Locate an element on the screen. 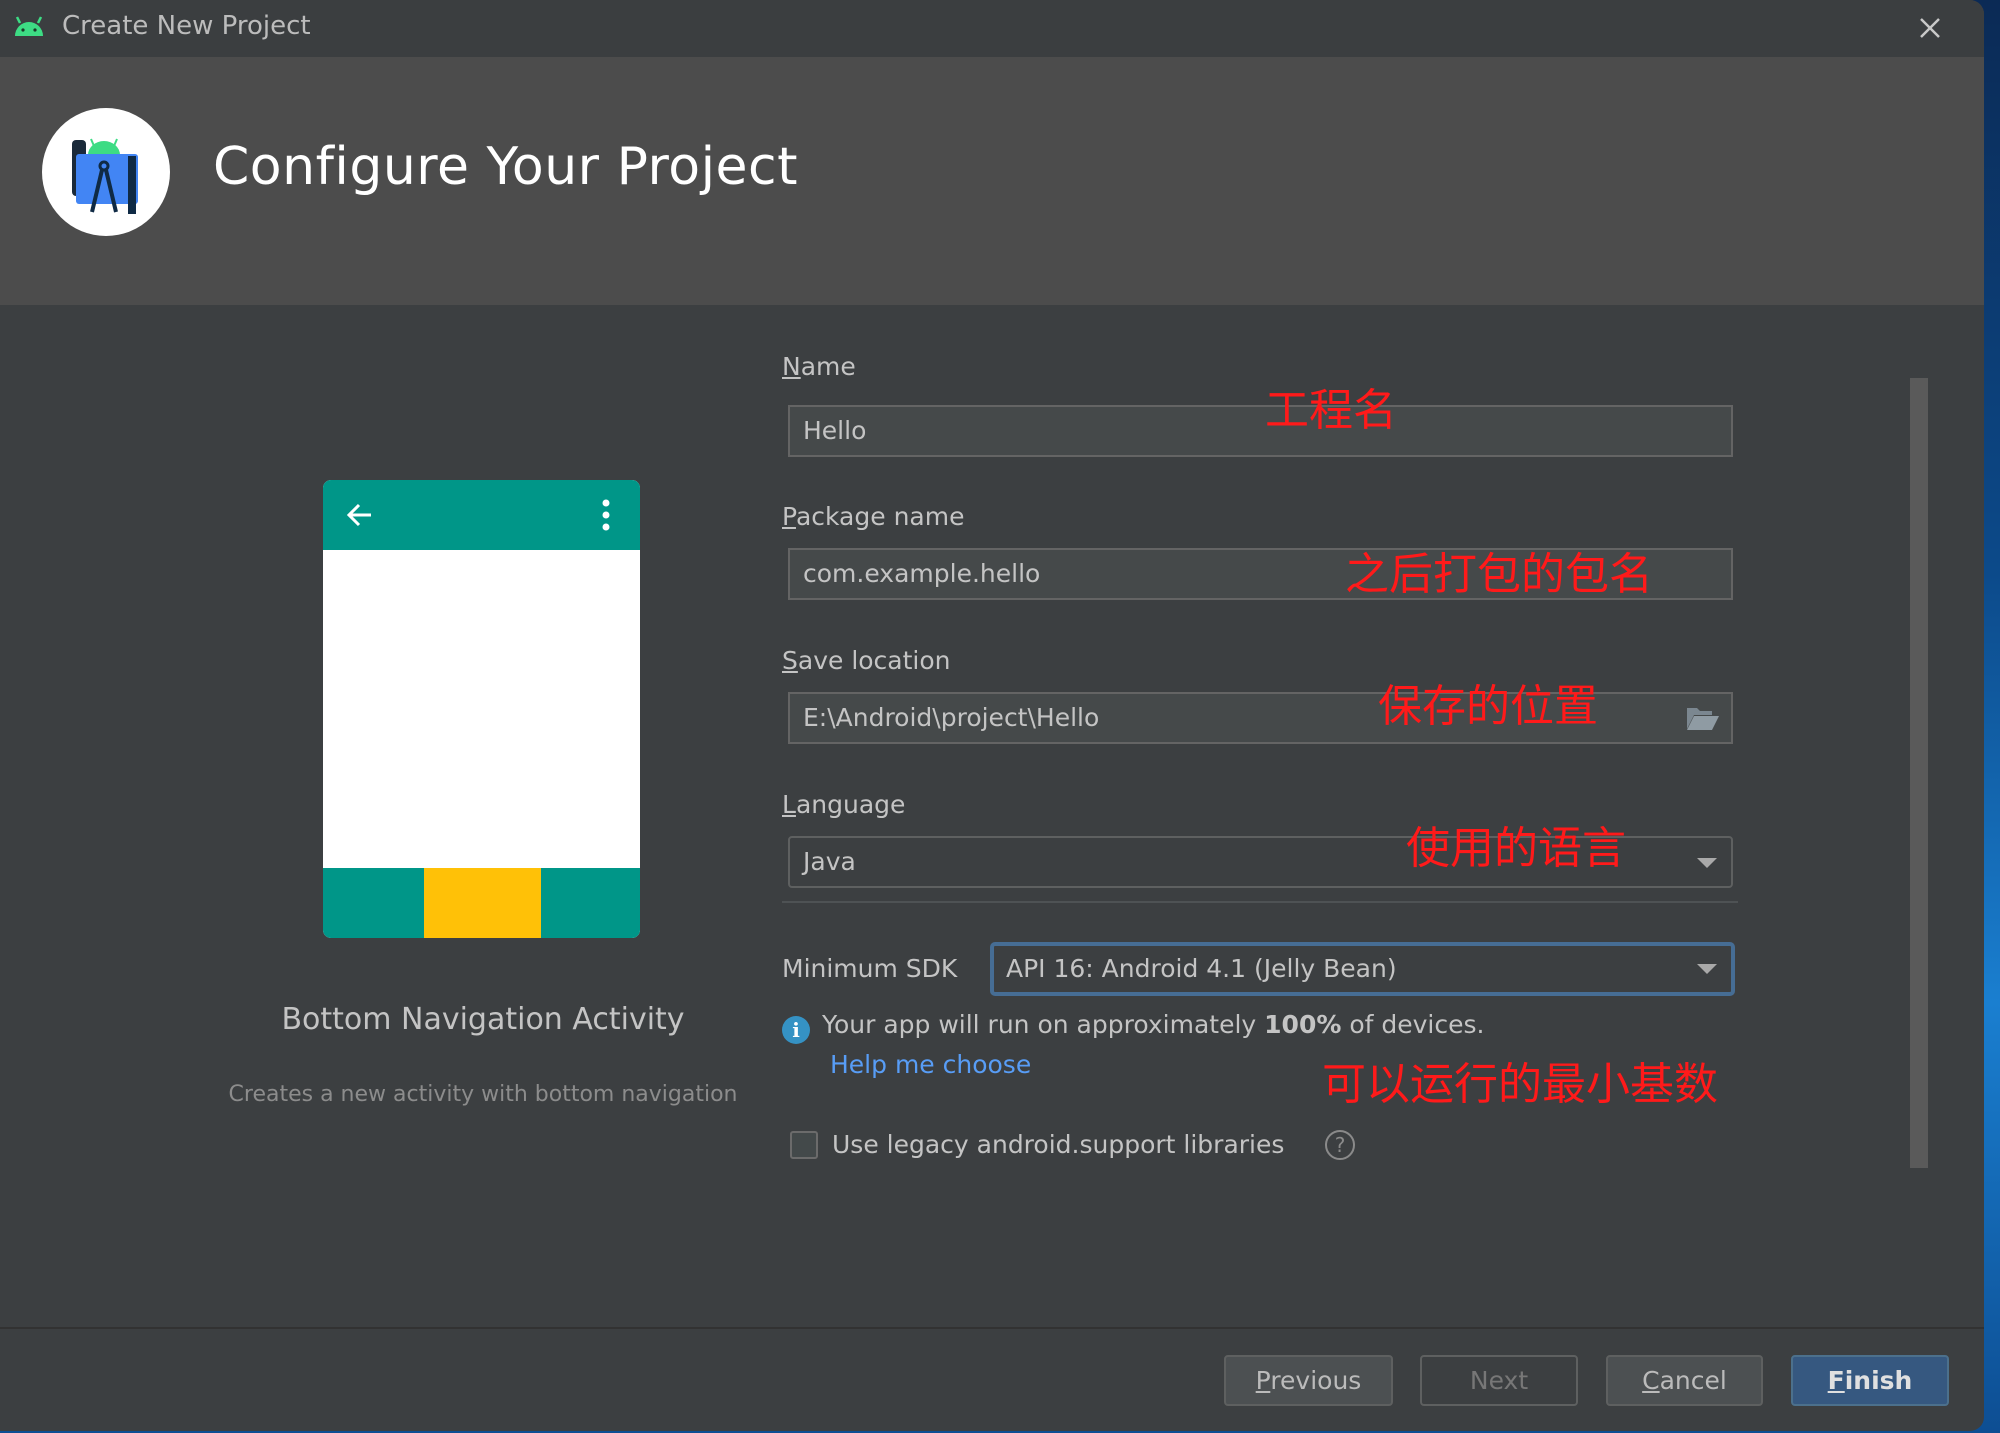 This screenshot has width=2000, height=1433. save-location-label: Save location is located at coordinates (866, 660).